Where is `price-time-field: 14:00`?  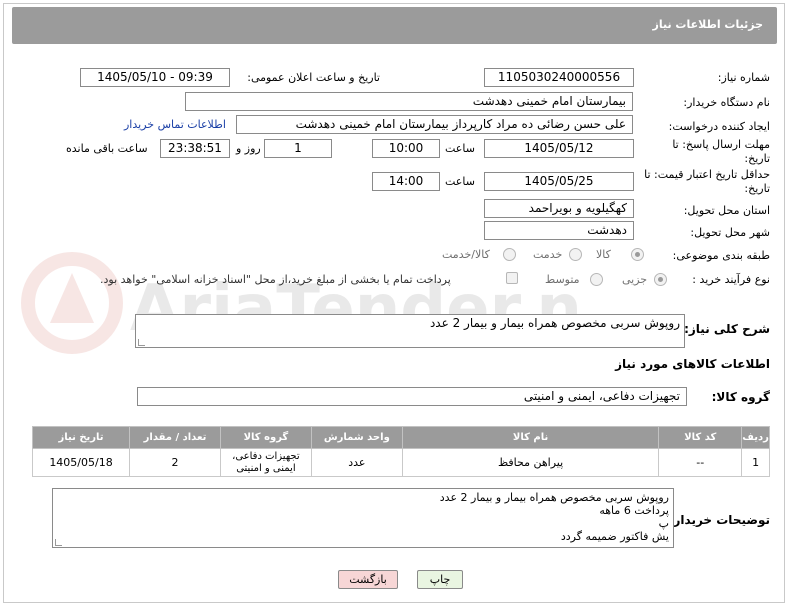 price-time-field: 14:00 is located at coordinates (406, 181).